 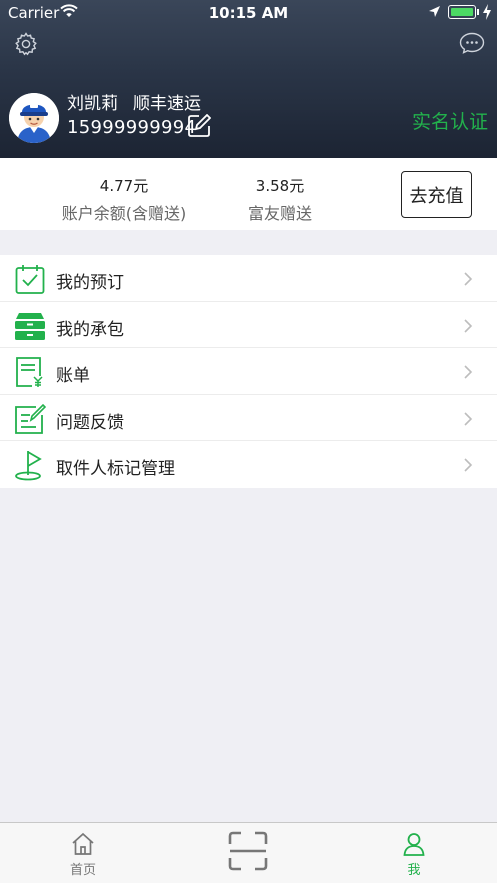 What do you see at coordinates (167, 104) in the screenshot?
I see `company-name: 顺丰速运` at bounding box center [167, 104].